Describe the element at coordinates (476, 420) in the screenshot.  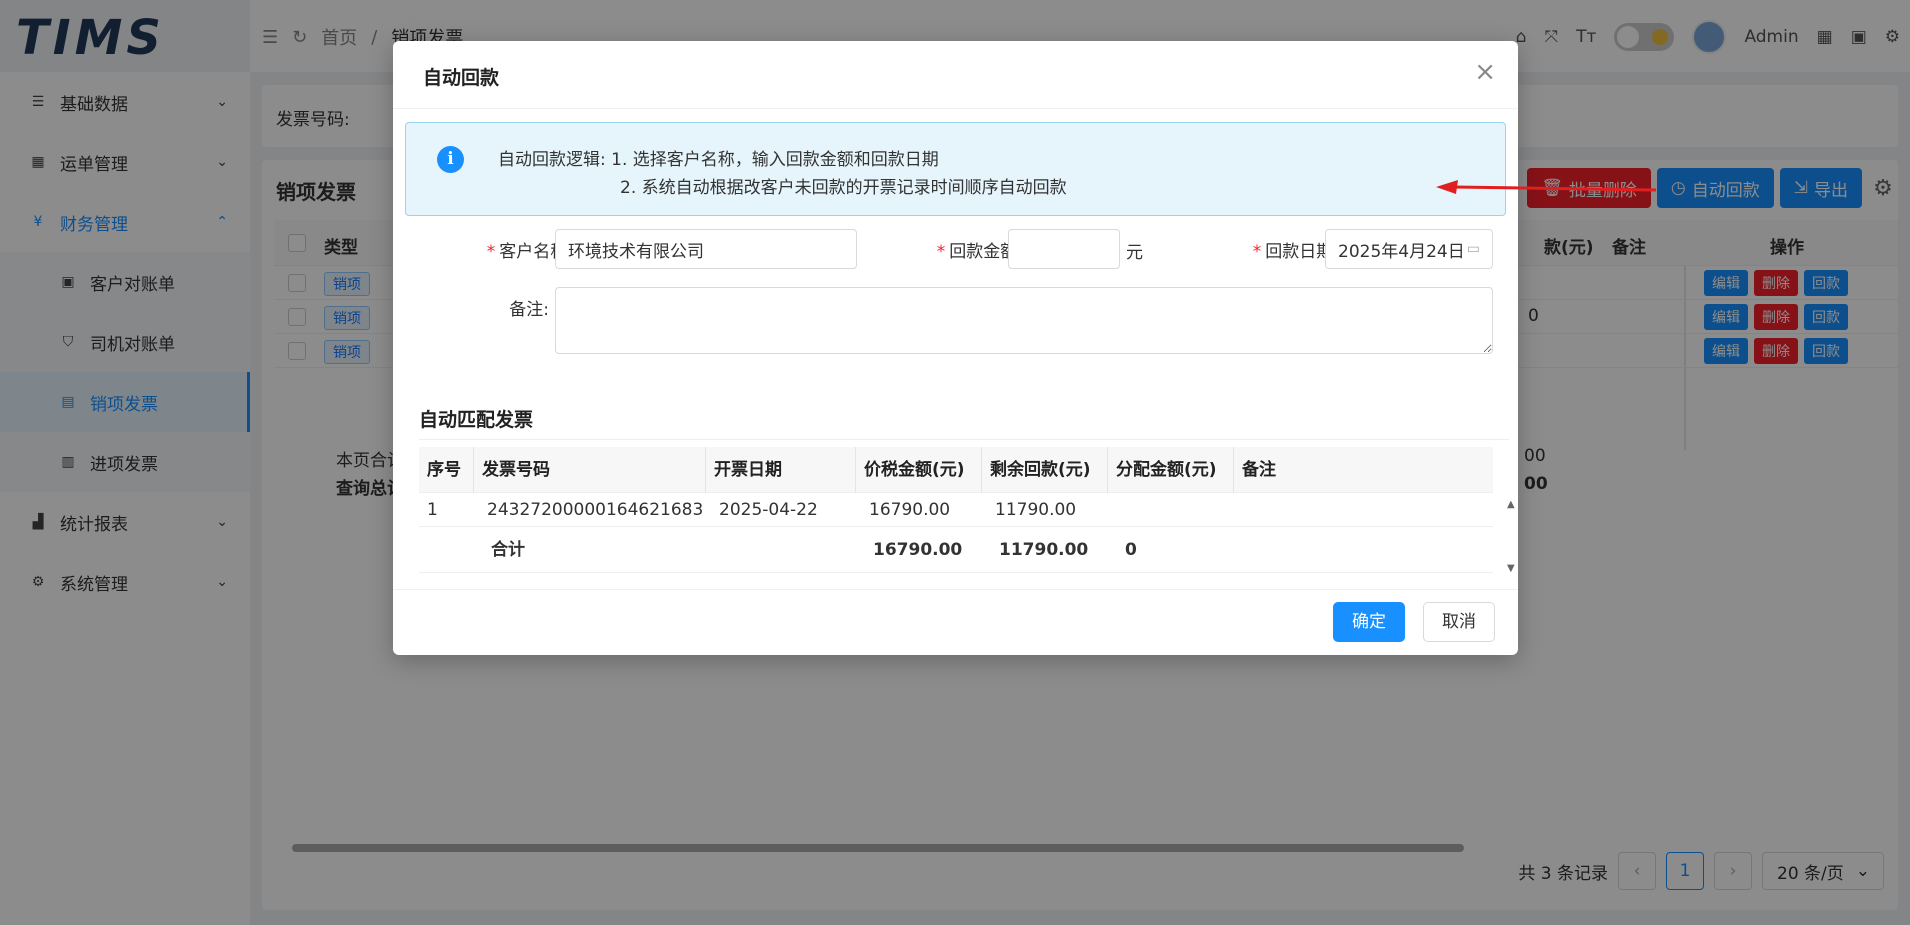
I see `section-title: 自动匹配发票` at that location.